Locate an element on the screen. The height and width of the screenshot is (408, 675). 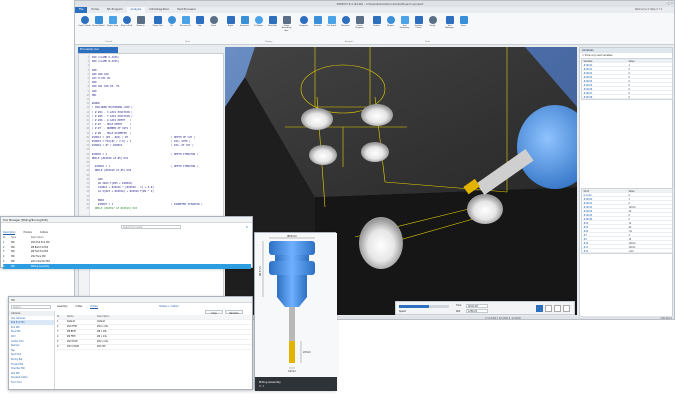
code-line: #10014 = [#3 - #26] / #7 is located at coordinates (110, 137).